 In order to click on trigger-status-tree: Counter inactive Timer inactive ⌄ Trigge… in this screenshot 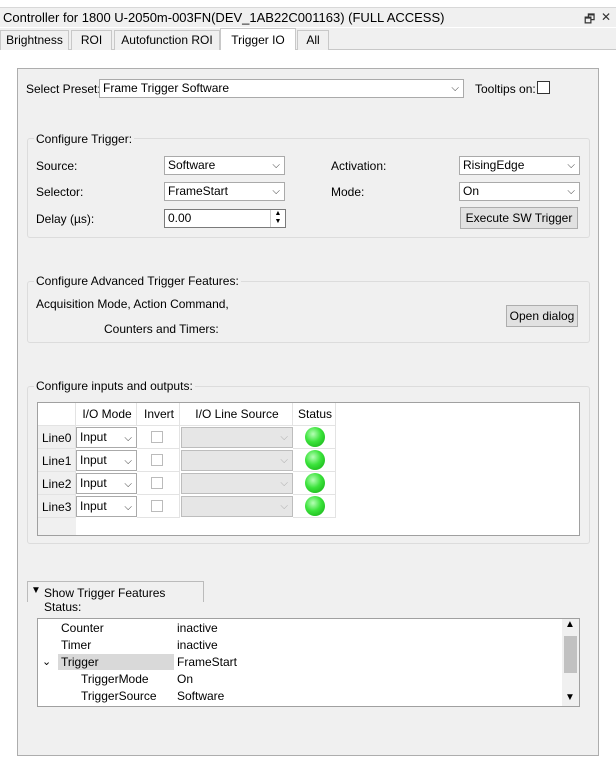, I will do `click(308, 662)`.